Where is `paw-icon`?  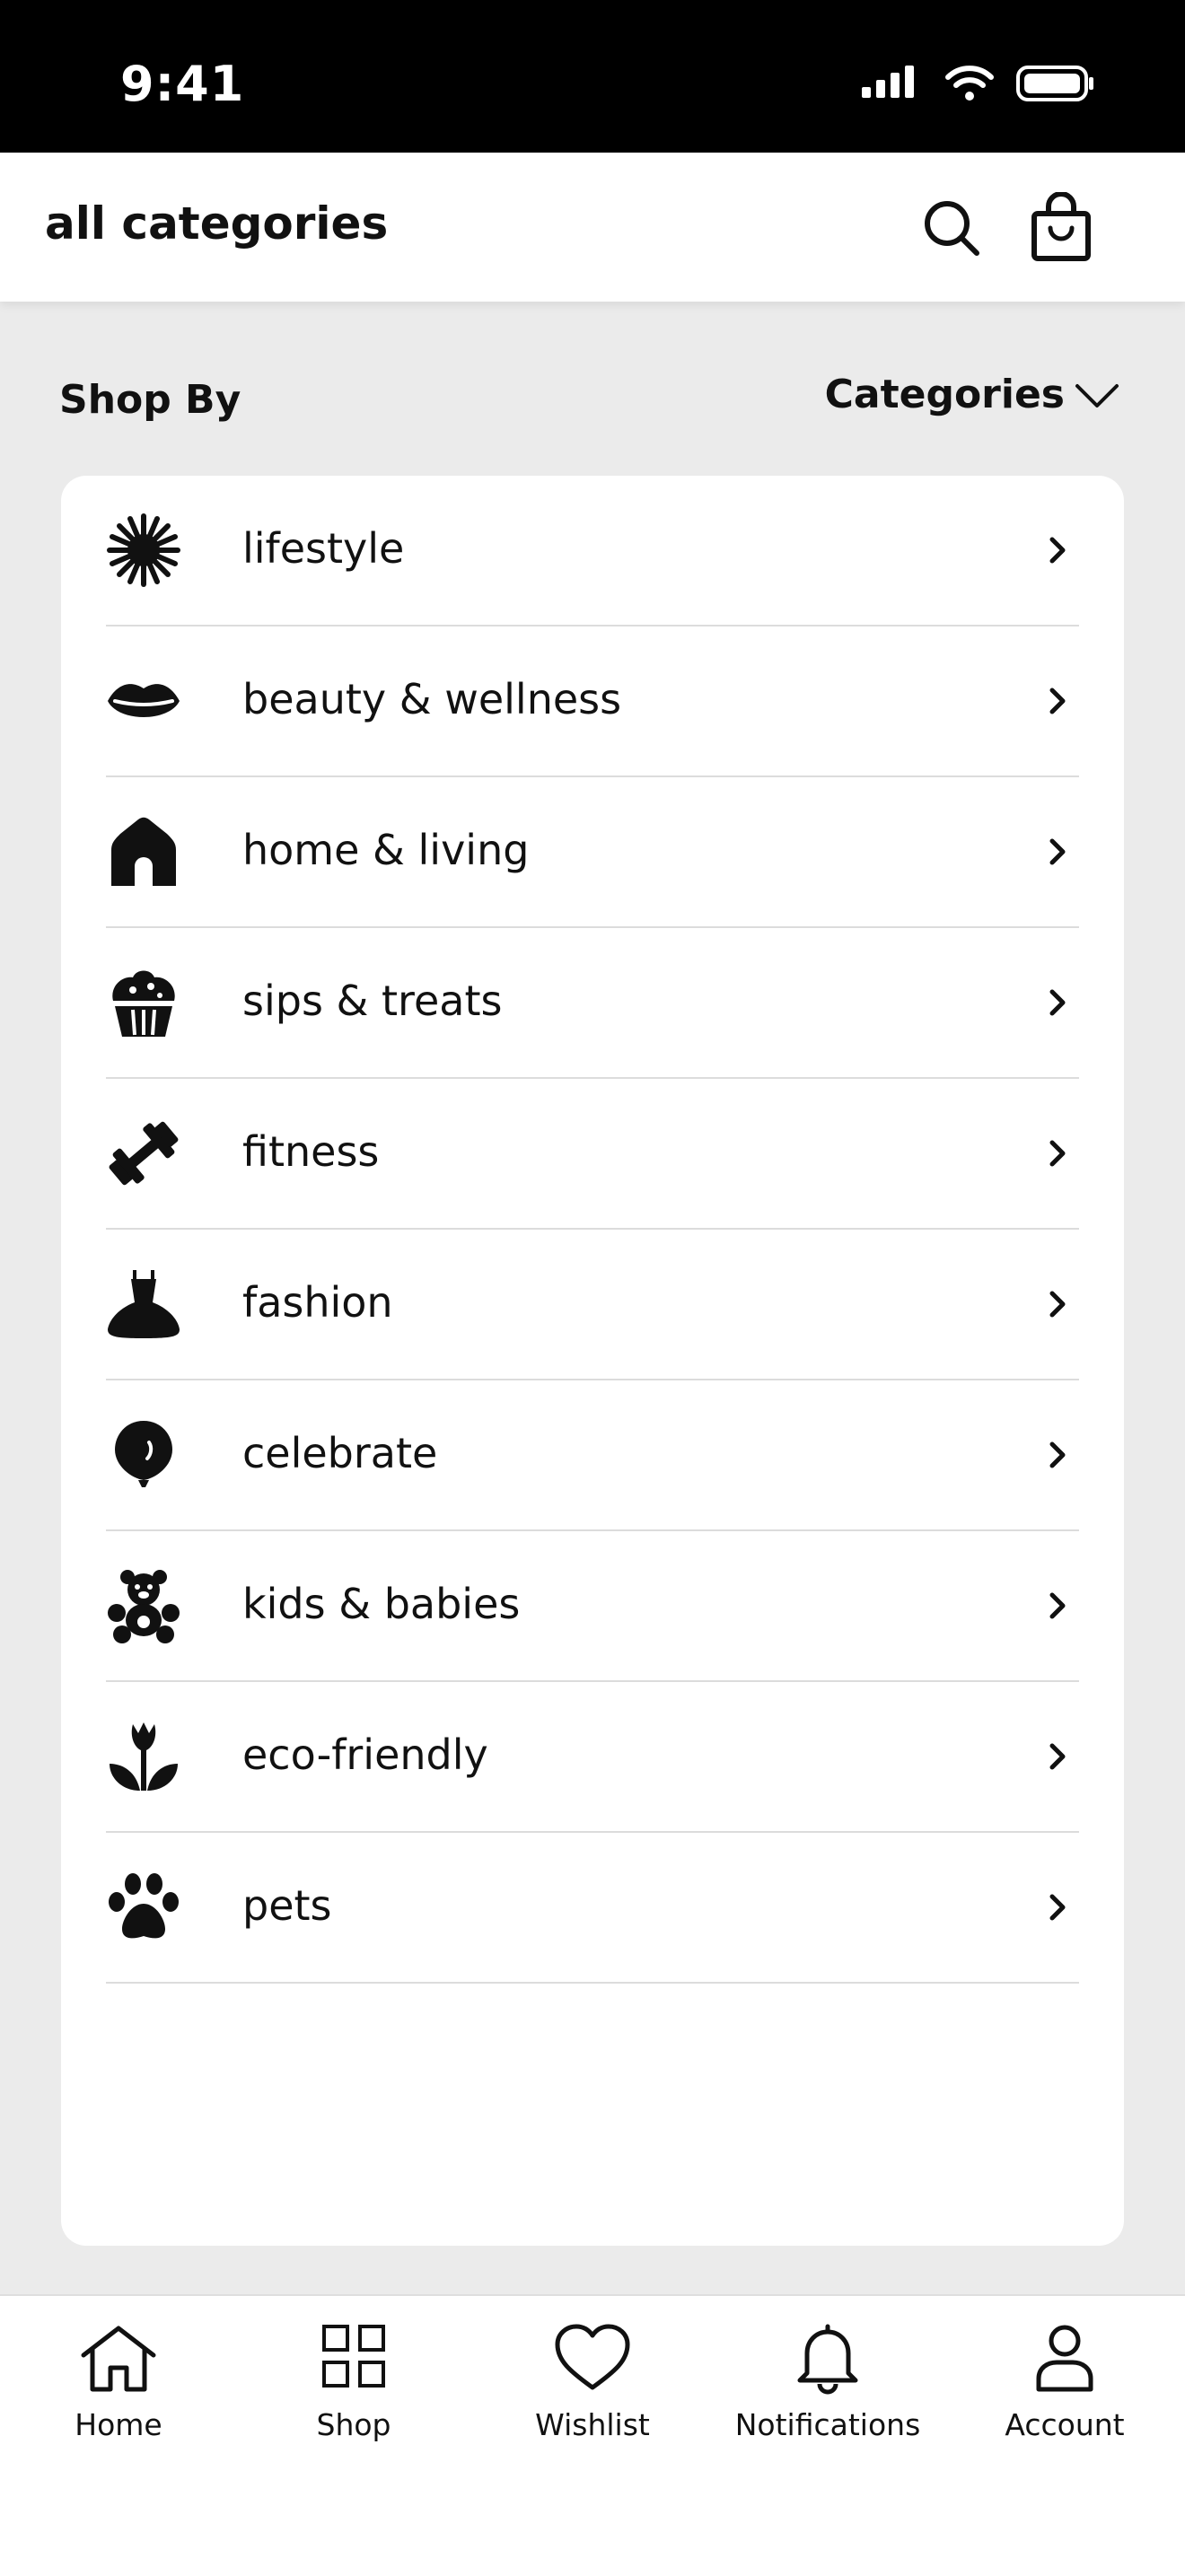 paw-icon is located at coordinates (144, 1906).